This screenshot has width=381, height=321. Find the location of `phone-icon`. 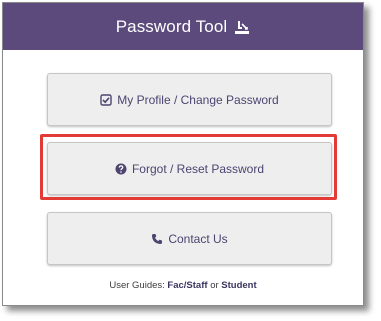

phone-icon is located at coordinates (157, 239).